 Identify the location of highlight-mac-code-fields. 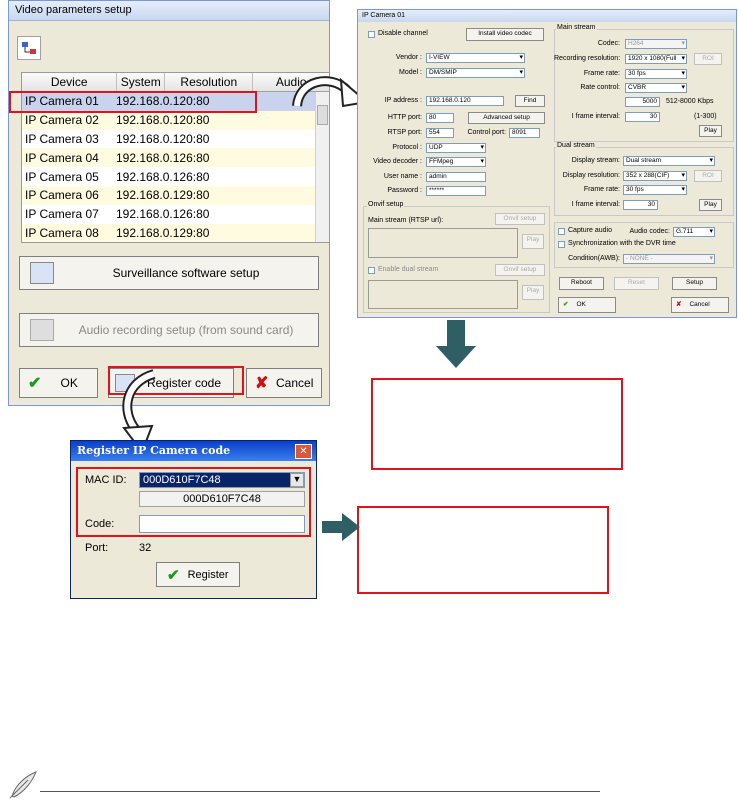
(193, 502).